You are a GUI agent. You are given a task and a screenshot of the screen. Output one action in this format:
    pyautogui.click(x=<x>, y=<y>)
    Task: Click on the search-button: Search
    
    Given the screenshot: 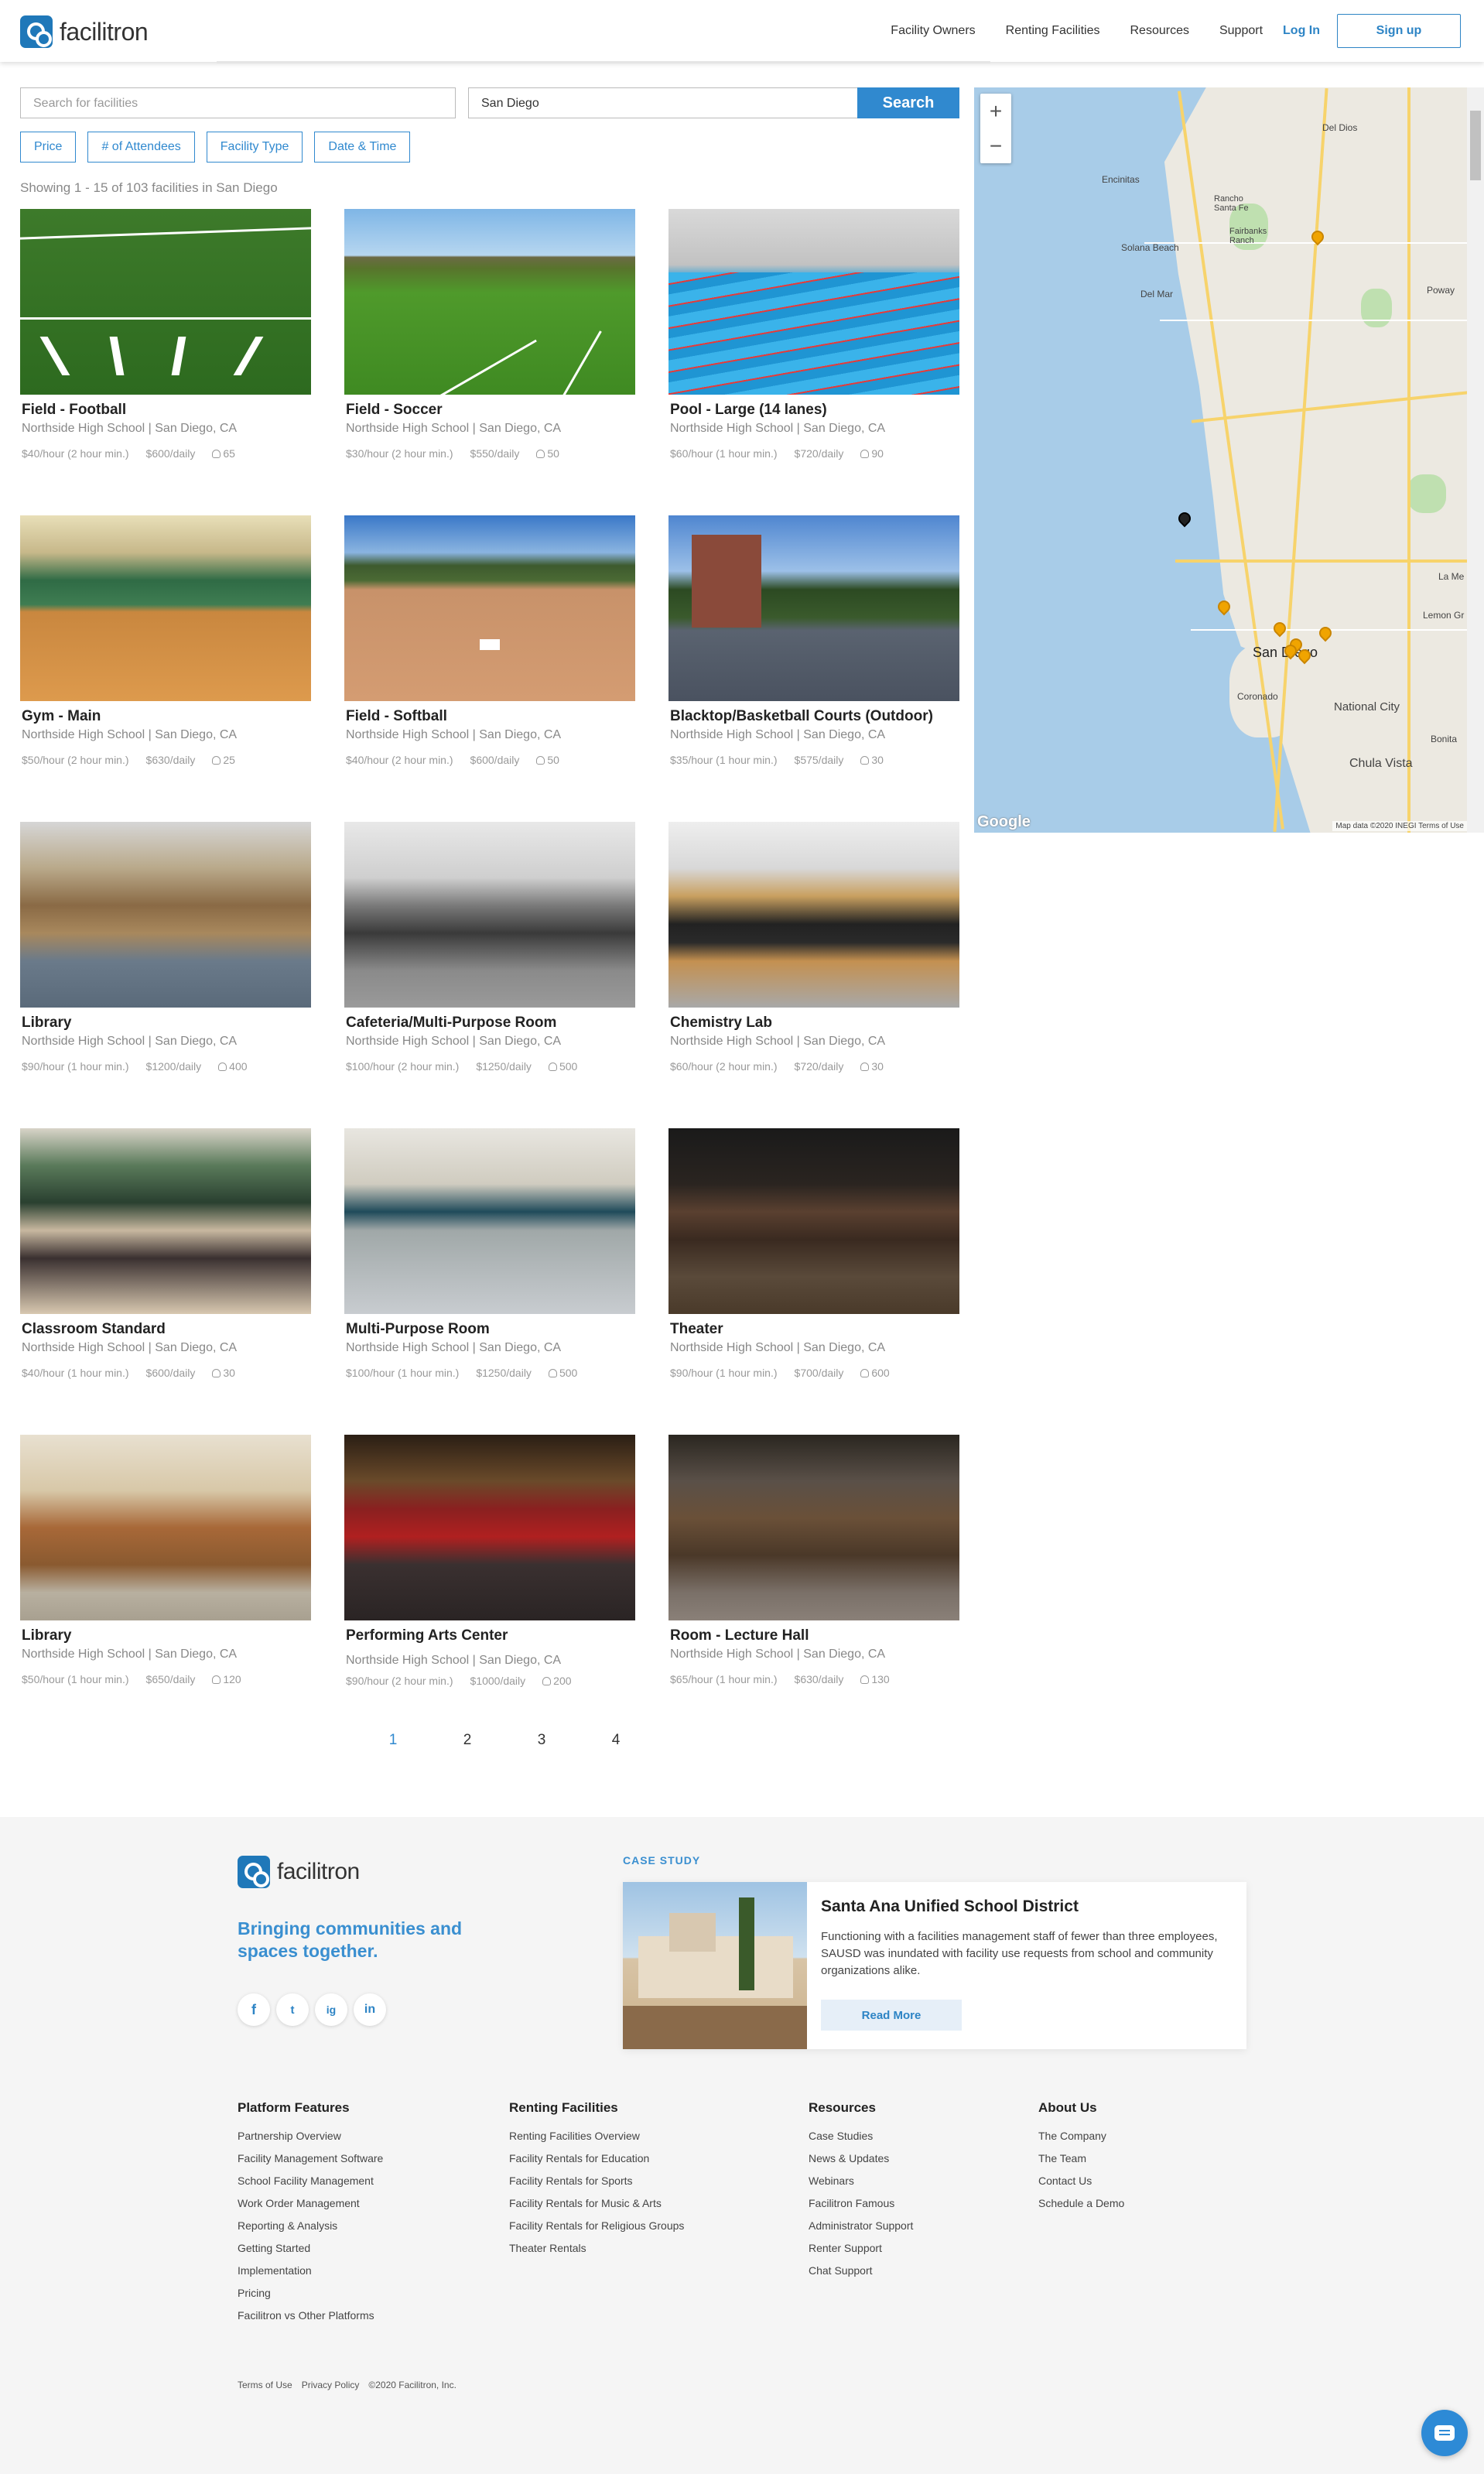 What is the action you would take?
    pyautogui.click(x=908, y=102)
    